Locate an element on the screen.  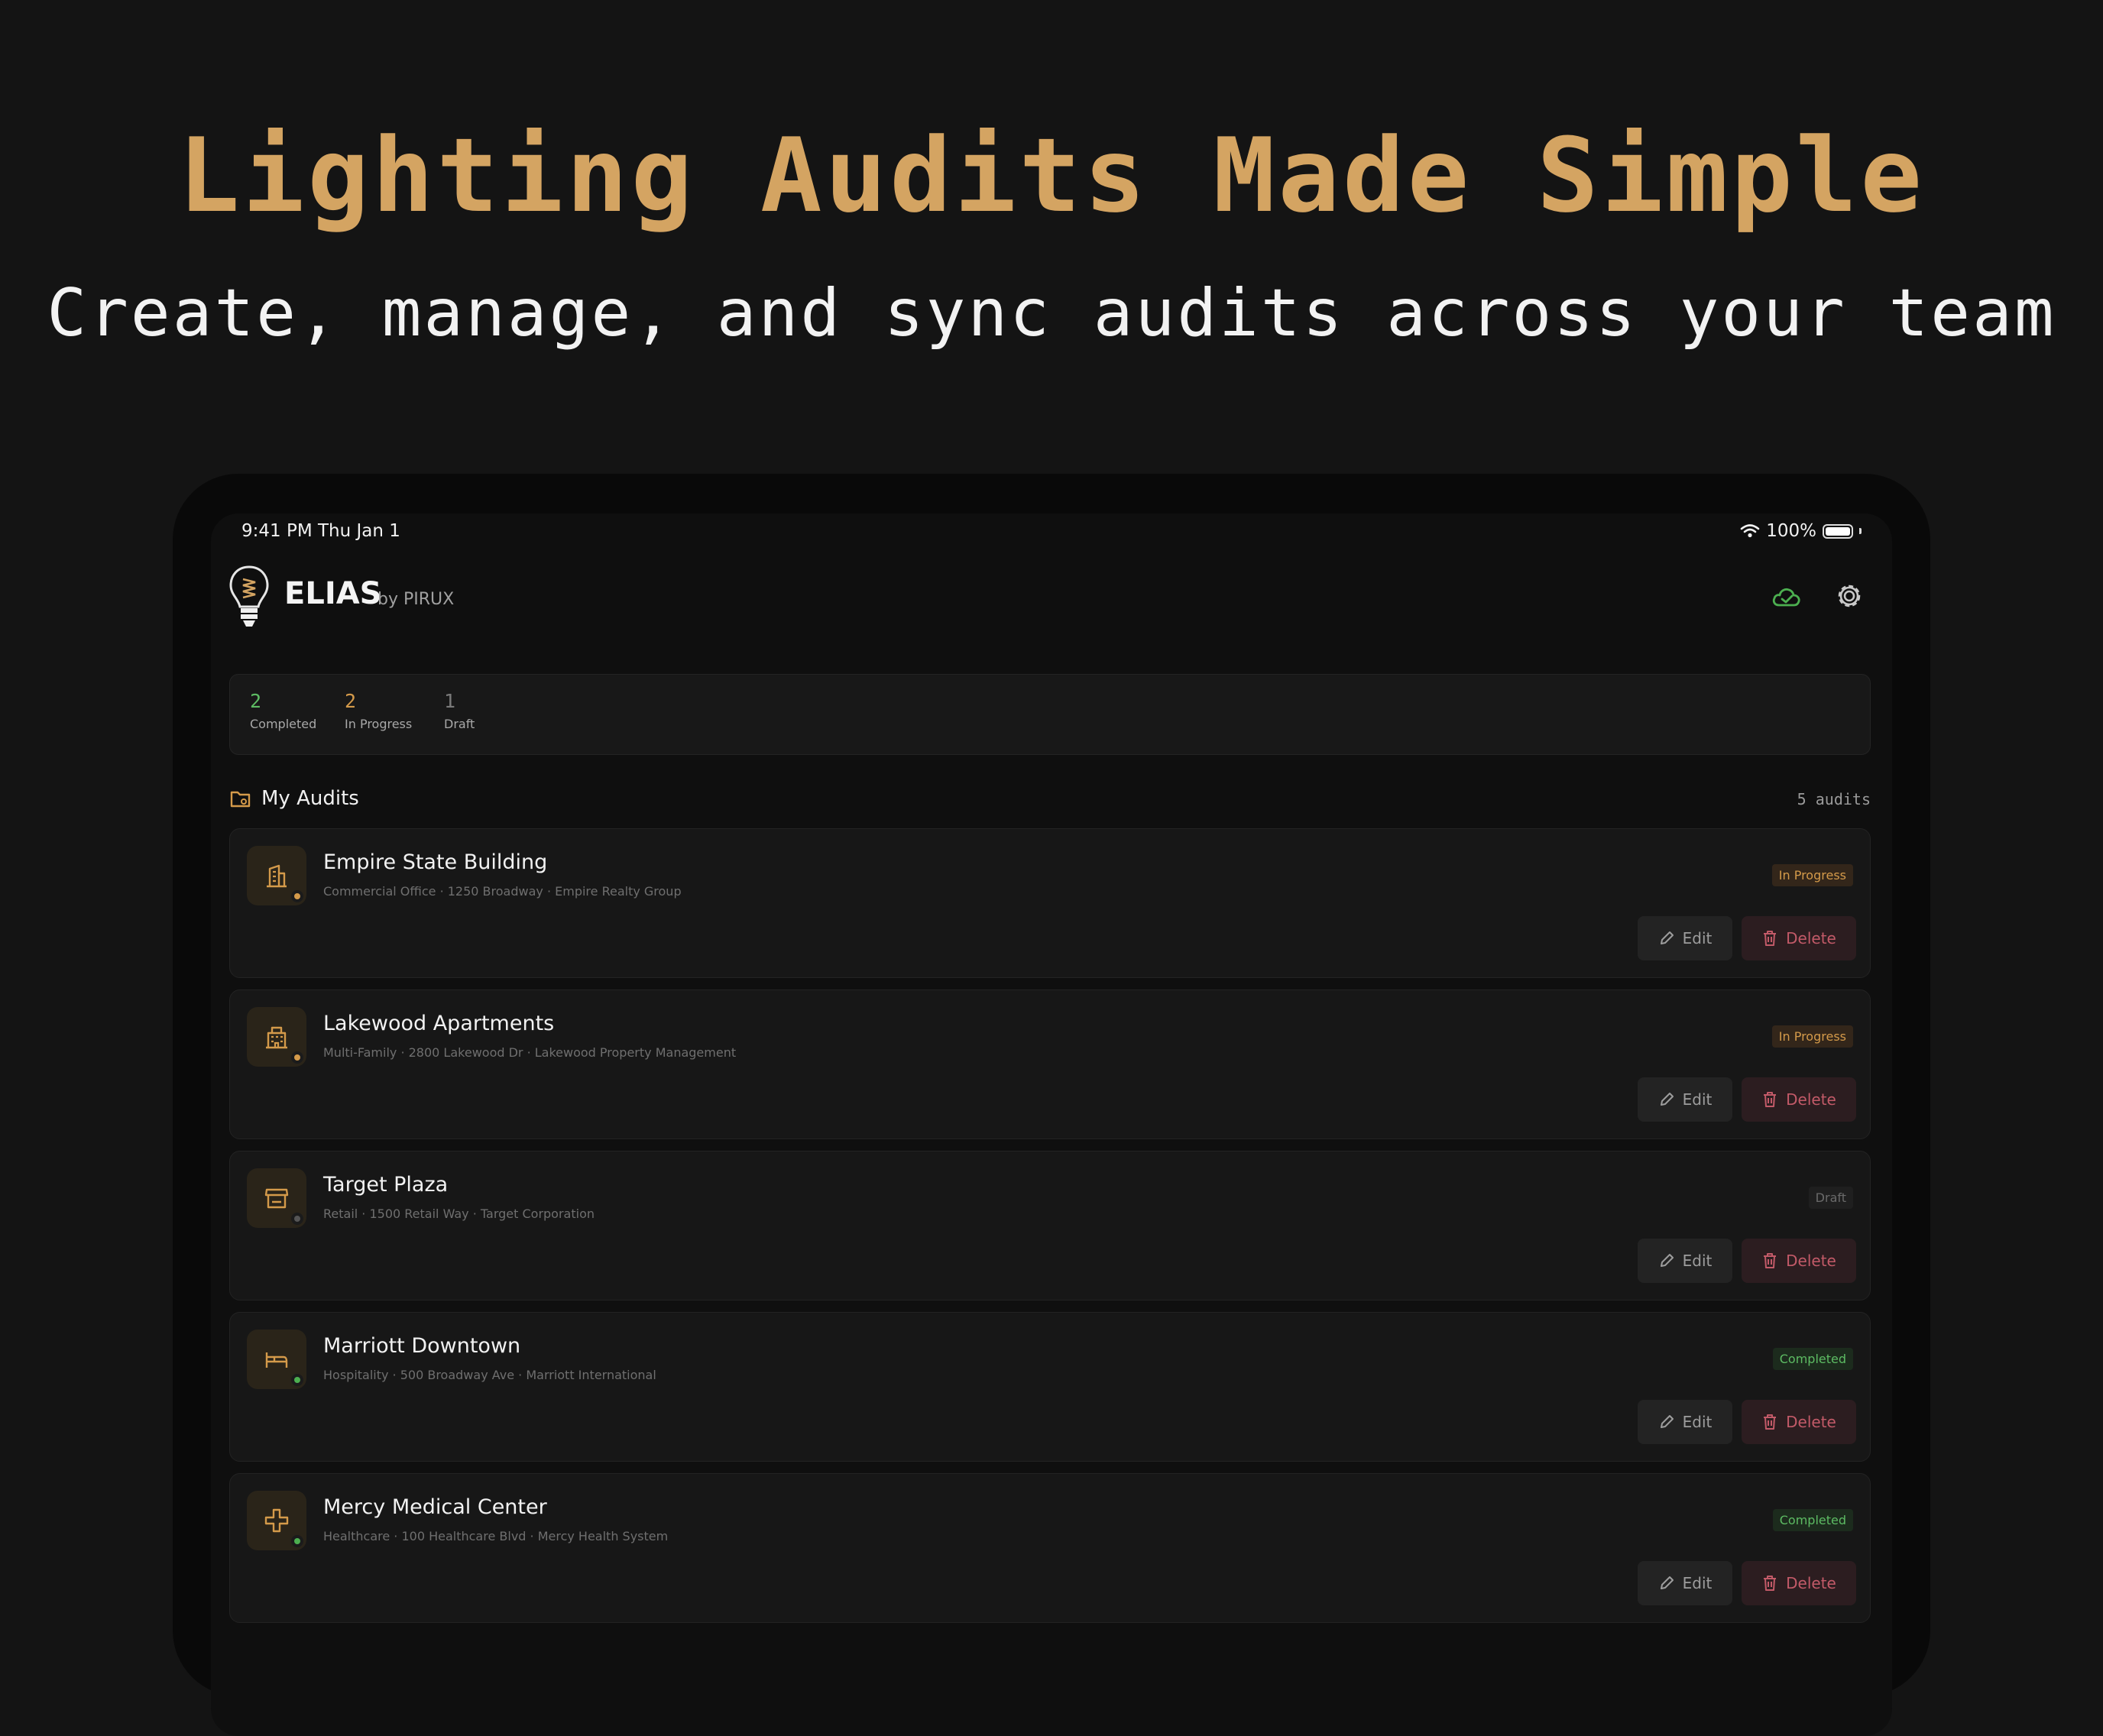
stat-in-progress-value: 2 is located at coordinates (351, 701).